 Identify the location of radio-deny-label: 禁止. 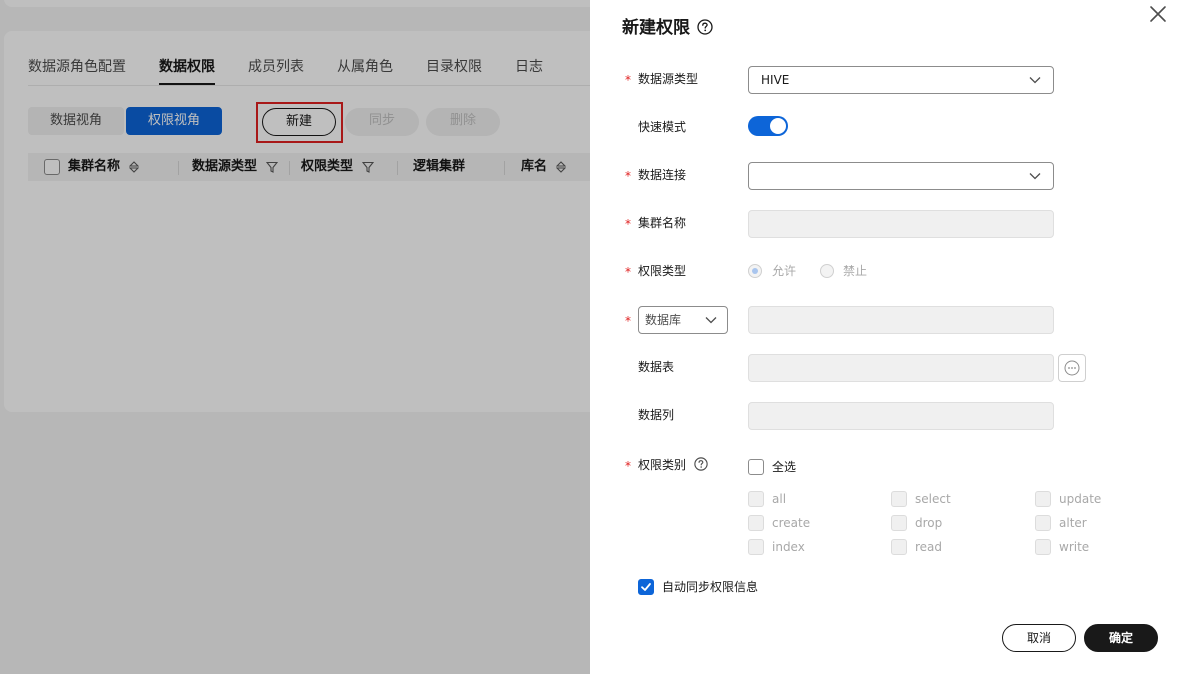
(855, 271).